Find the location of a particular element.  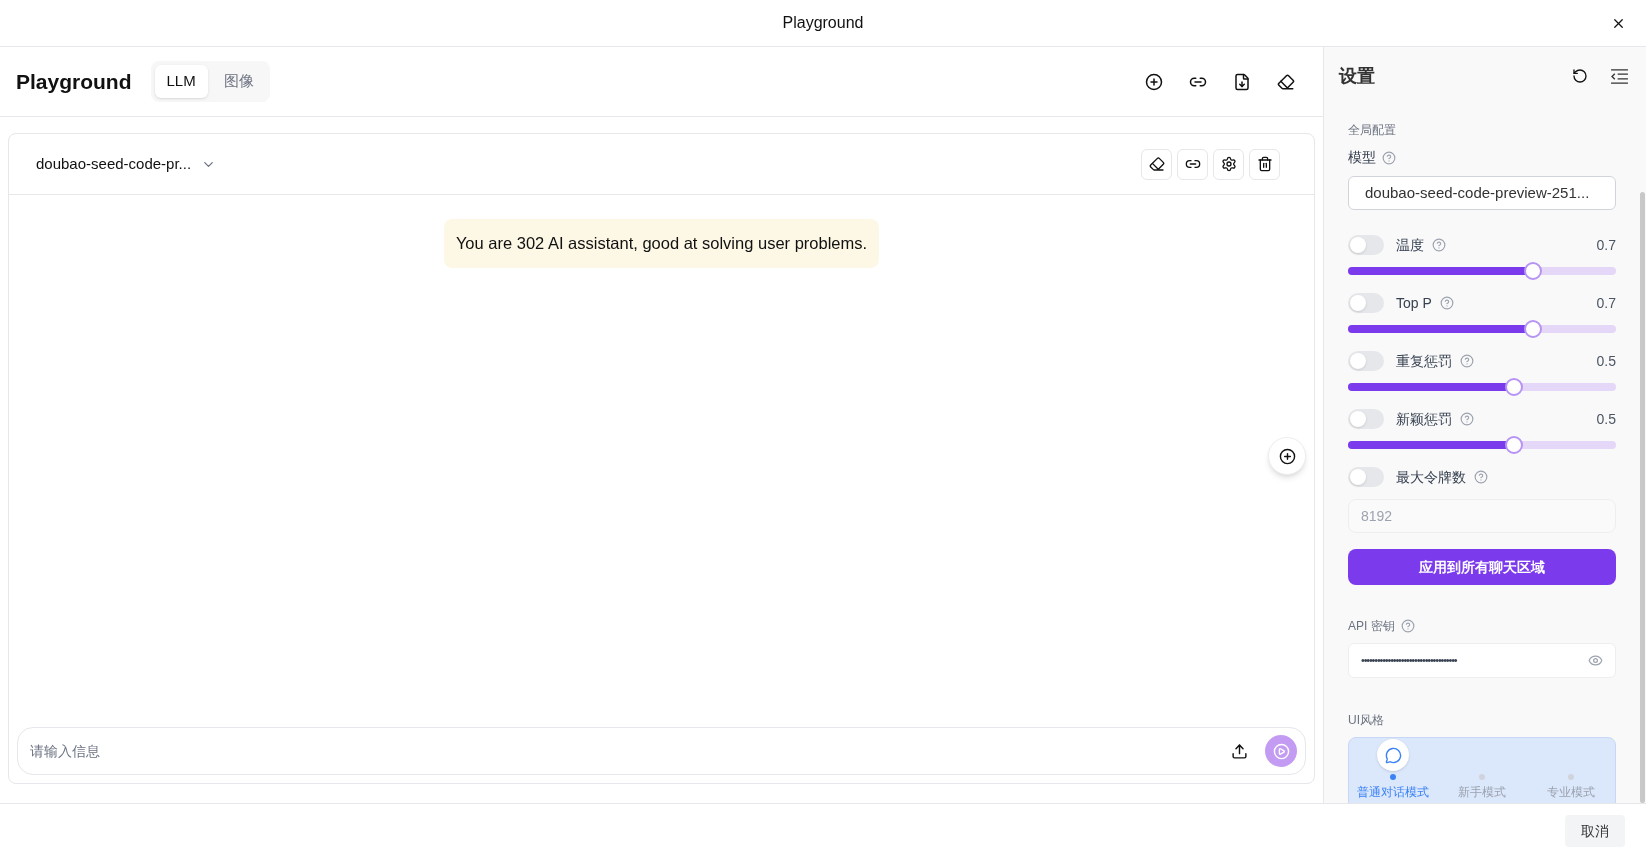

message-input: 请输入信息 is located at coordinates (630, 751).